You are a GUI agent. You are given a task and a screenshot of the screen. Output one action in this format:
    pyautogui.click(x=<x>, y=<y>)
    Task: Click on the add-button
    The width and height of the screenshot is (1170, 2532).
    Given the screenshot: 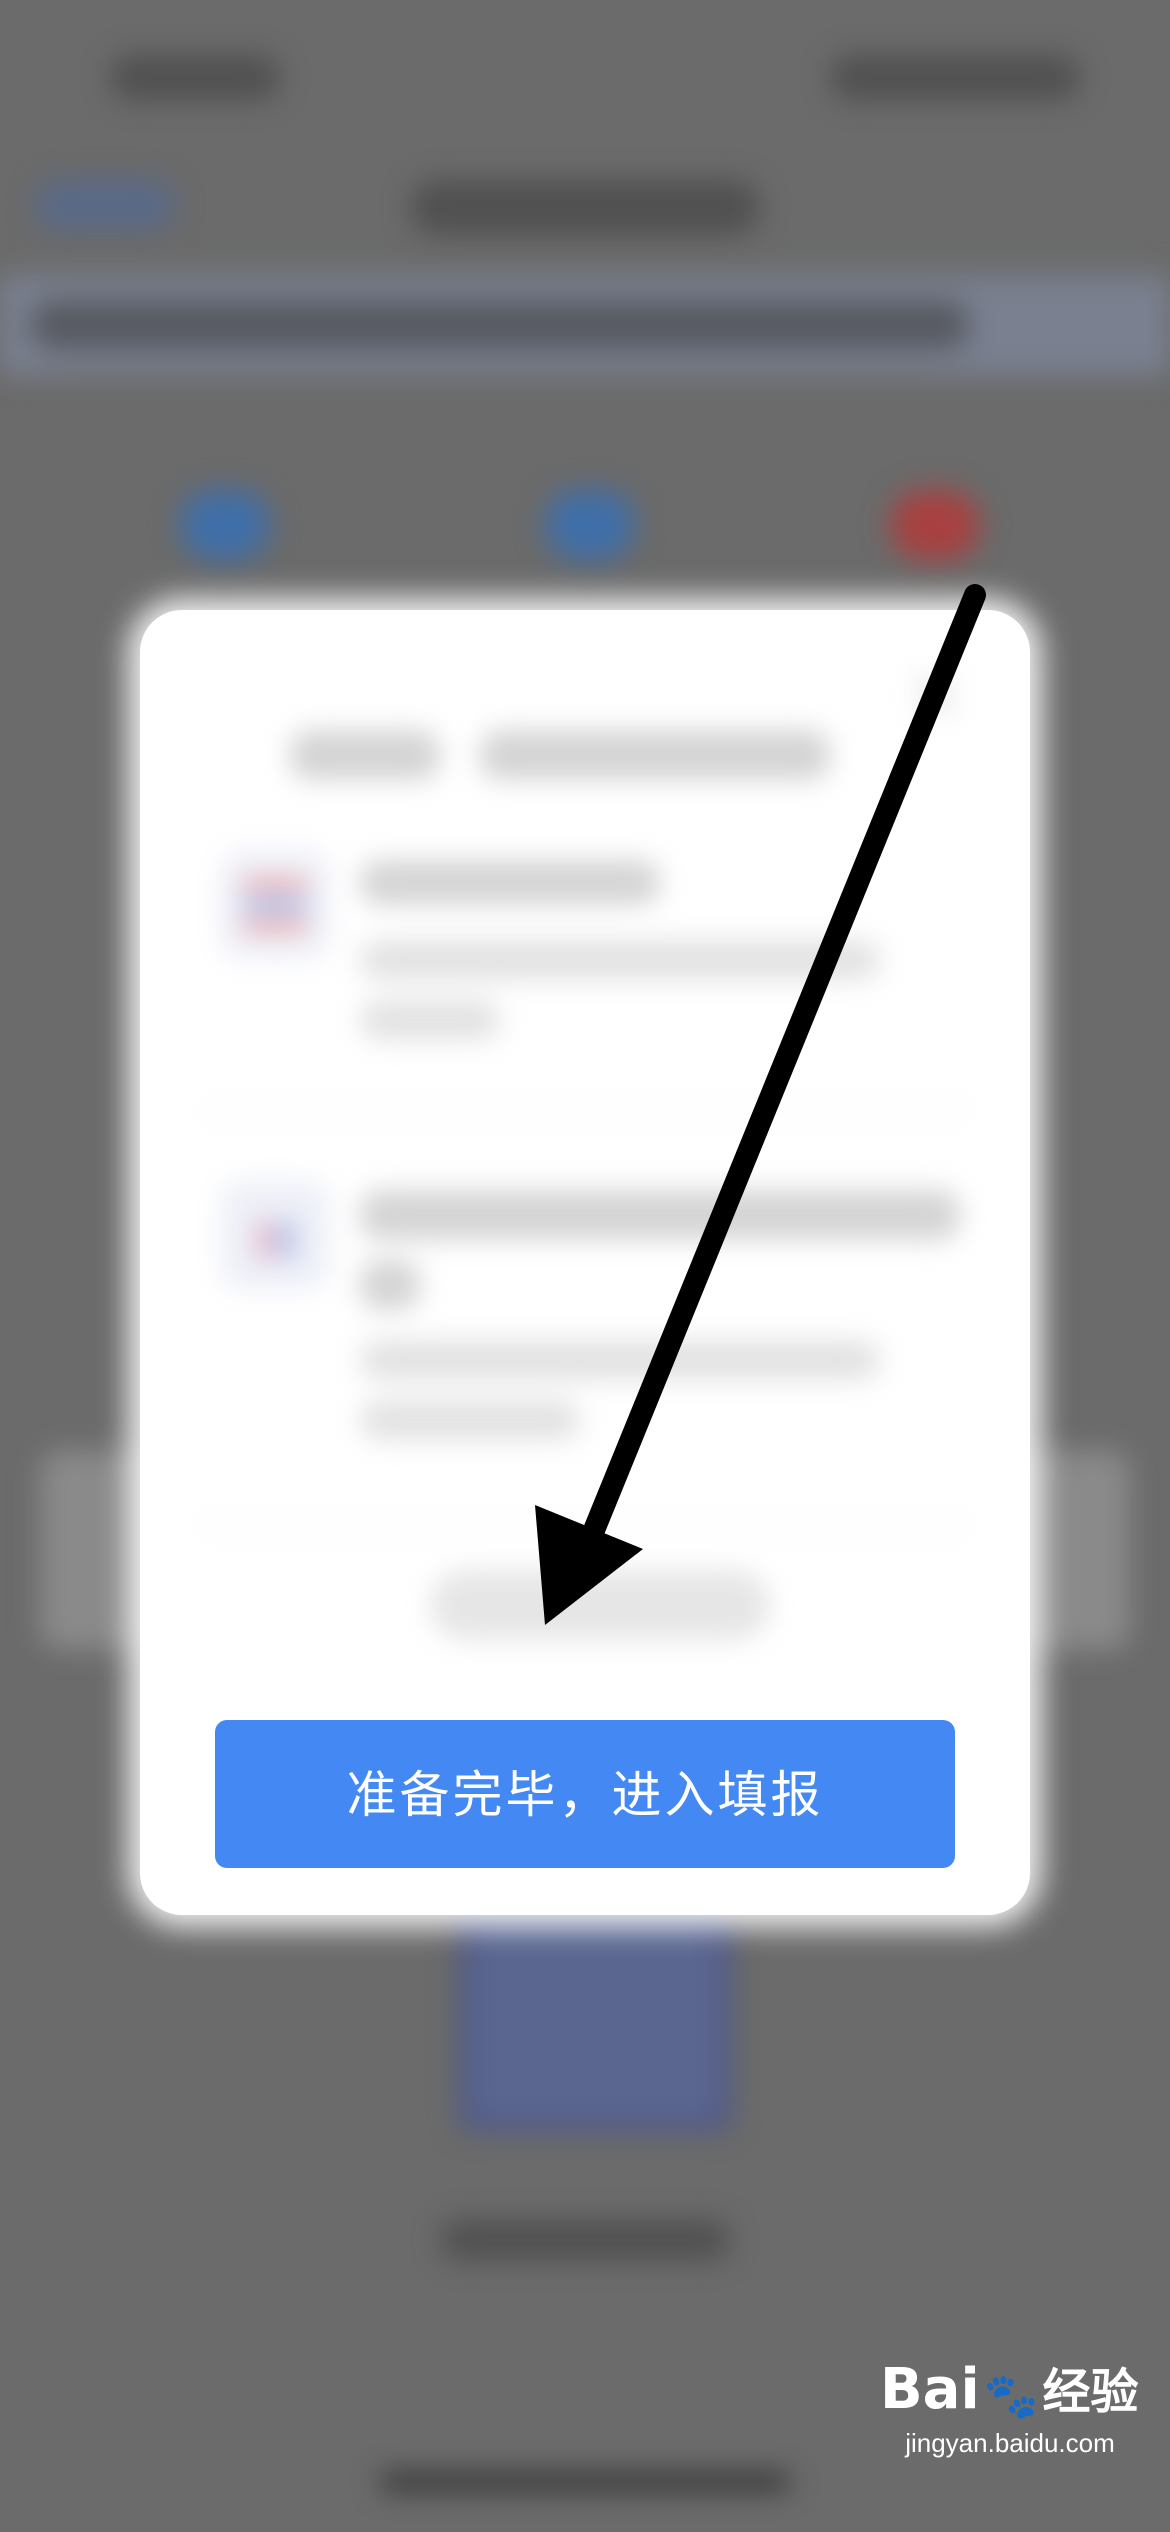 What is the action you would take?
    pyautogui.click(x=600, y=1605)
    